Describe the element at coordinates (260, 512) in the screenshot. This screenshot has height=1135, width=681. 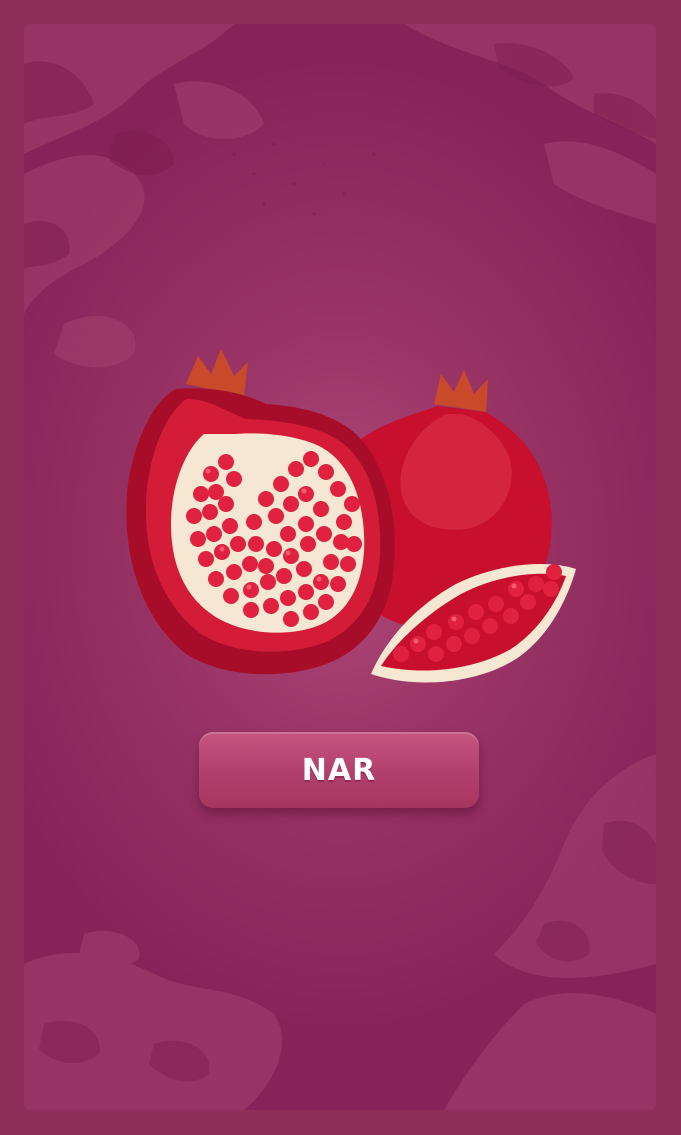
I see `halved-pomegranate` at that location.